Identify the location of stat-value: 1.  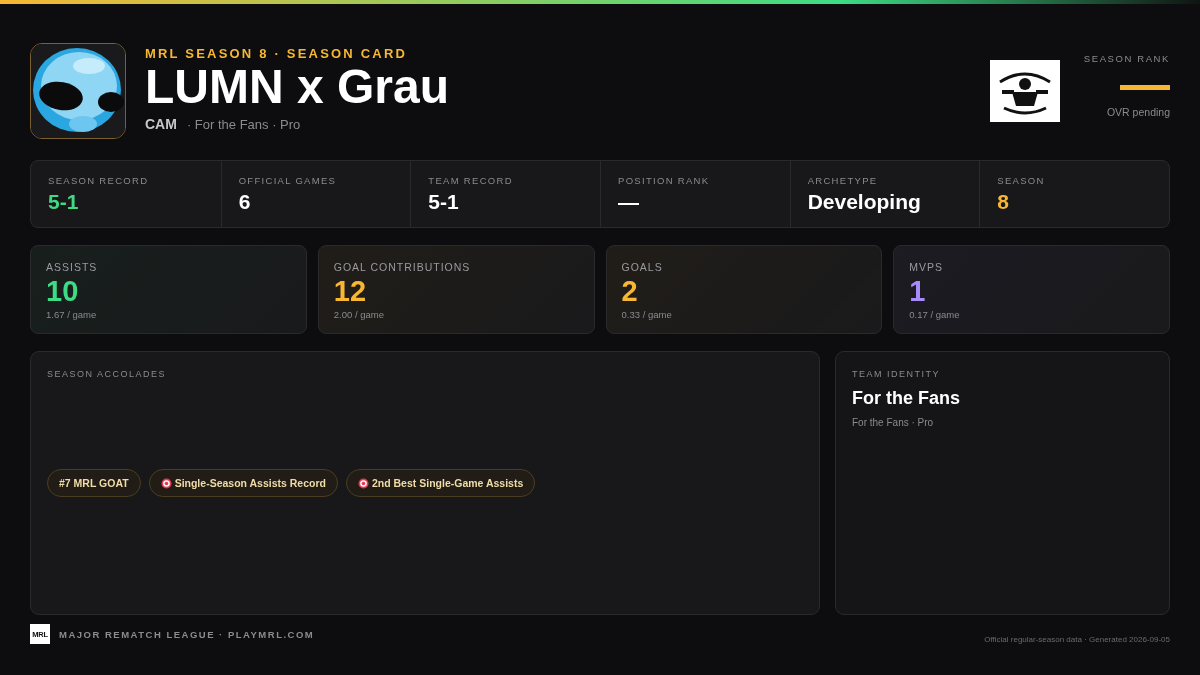
(918, 291).